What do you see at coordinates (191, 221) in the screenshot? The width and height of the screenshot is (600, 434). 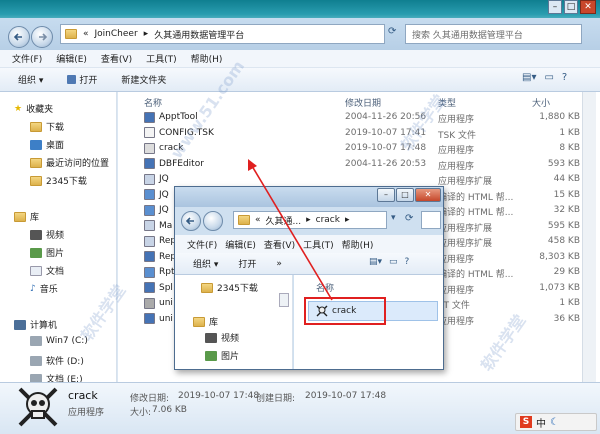 I see `dialog-back-button` at bounding box center [191, 221].